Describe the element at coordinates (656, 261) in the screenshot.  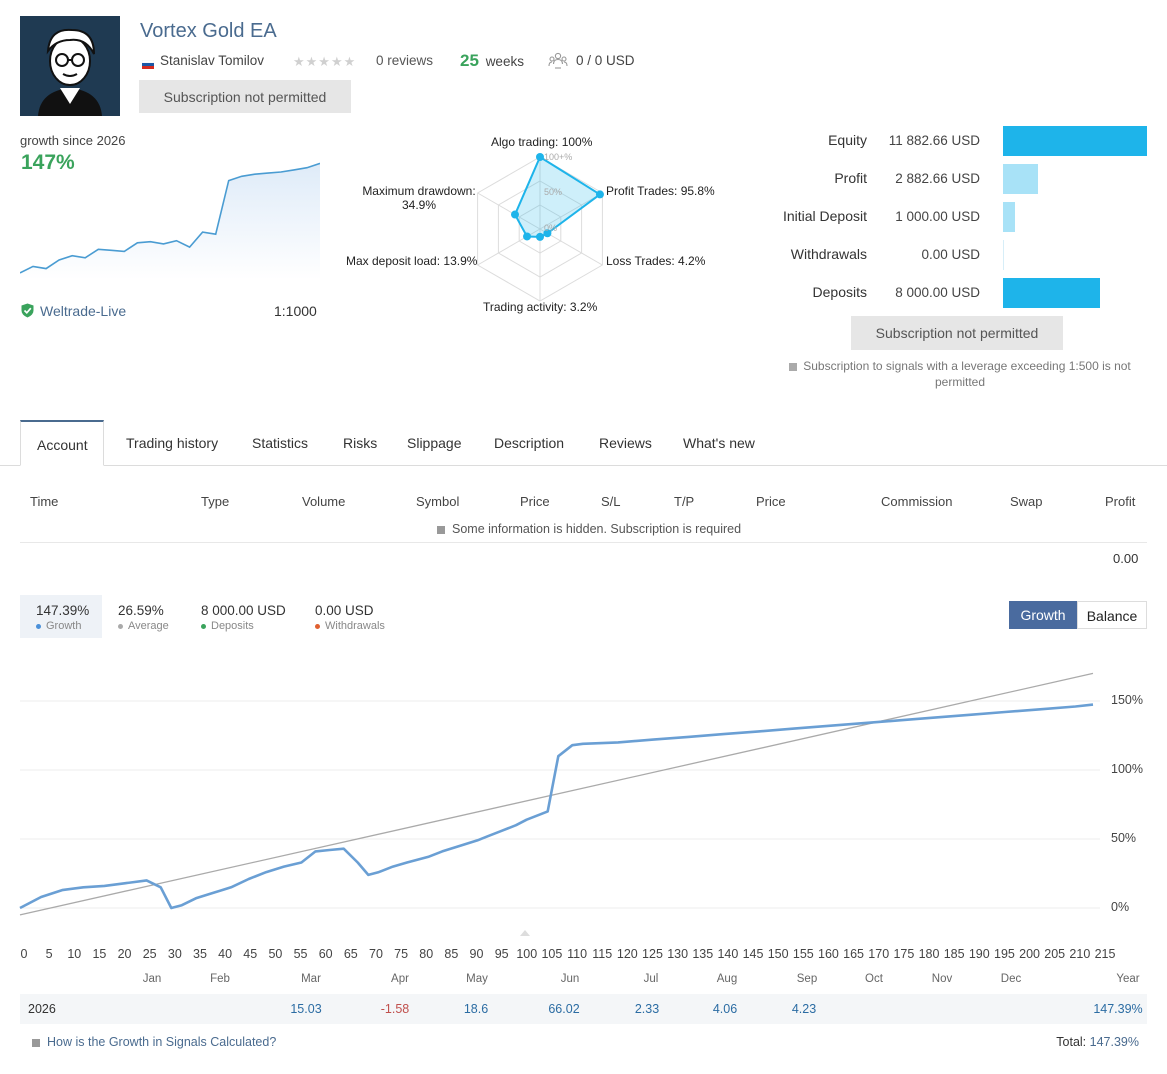
I see `radar-label-loss-trades: Loss Trades: 4.2%` at that location.